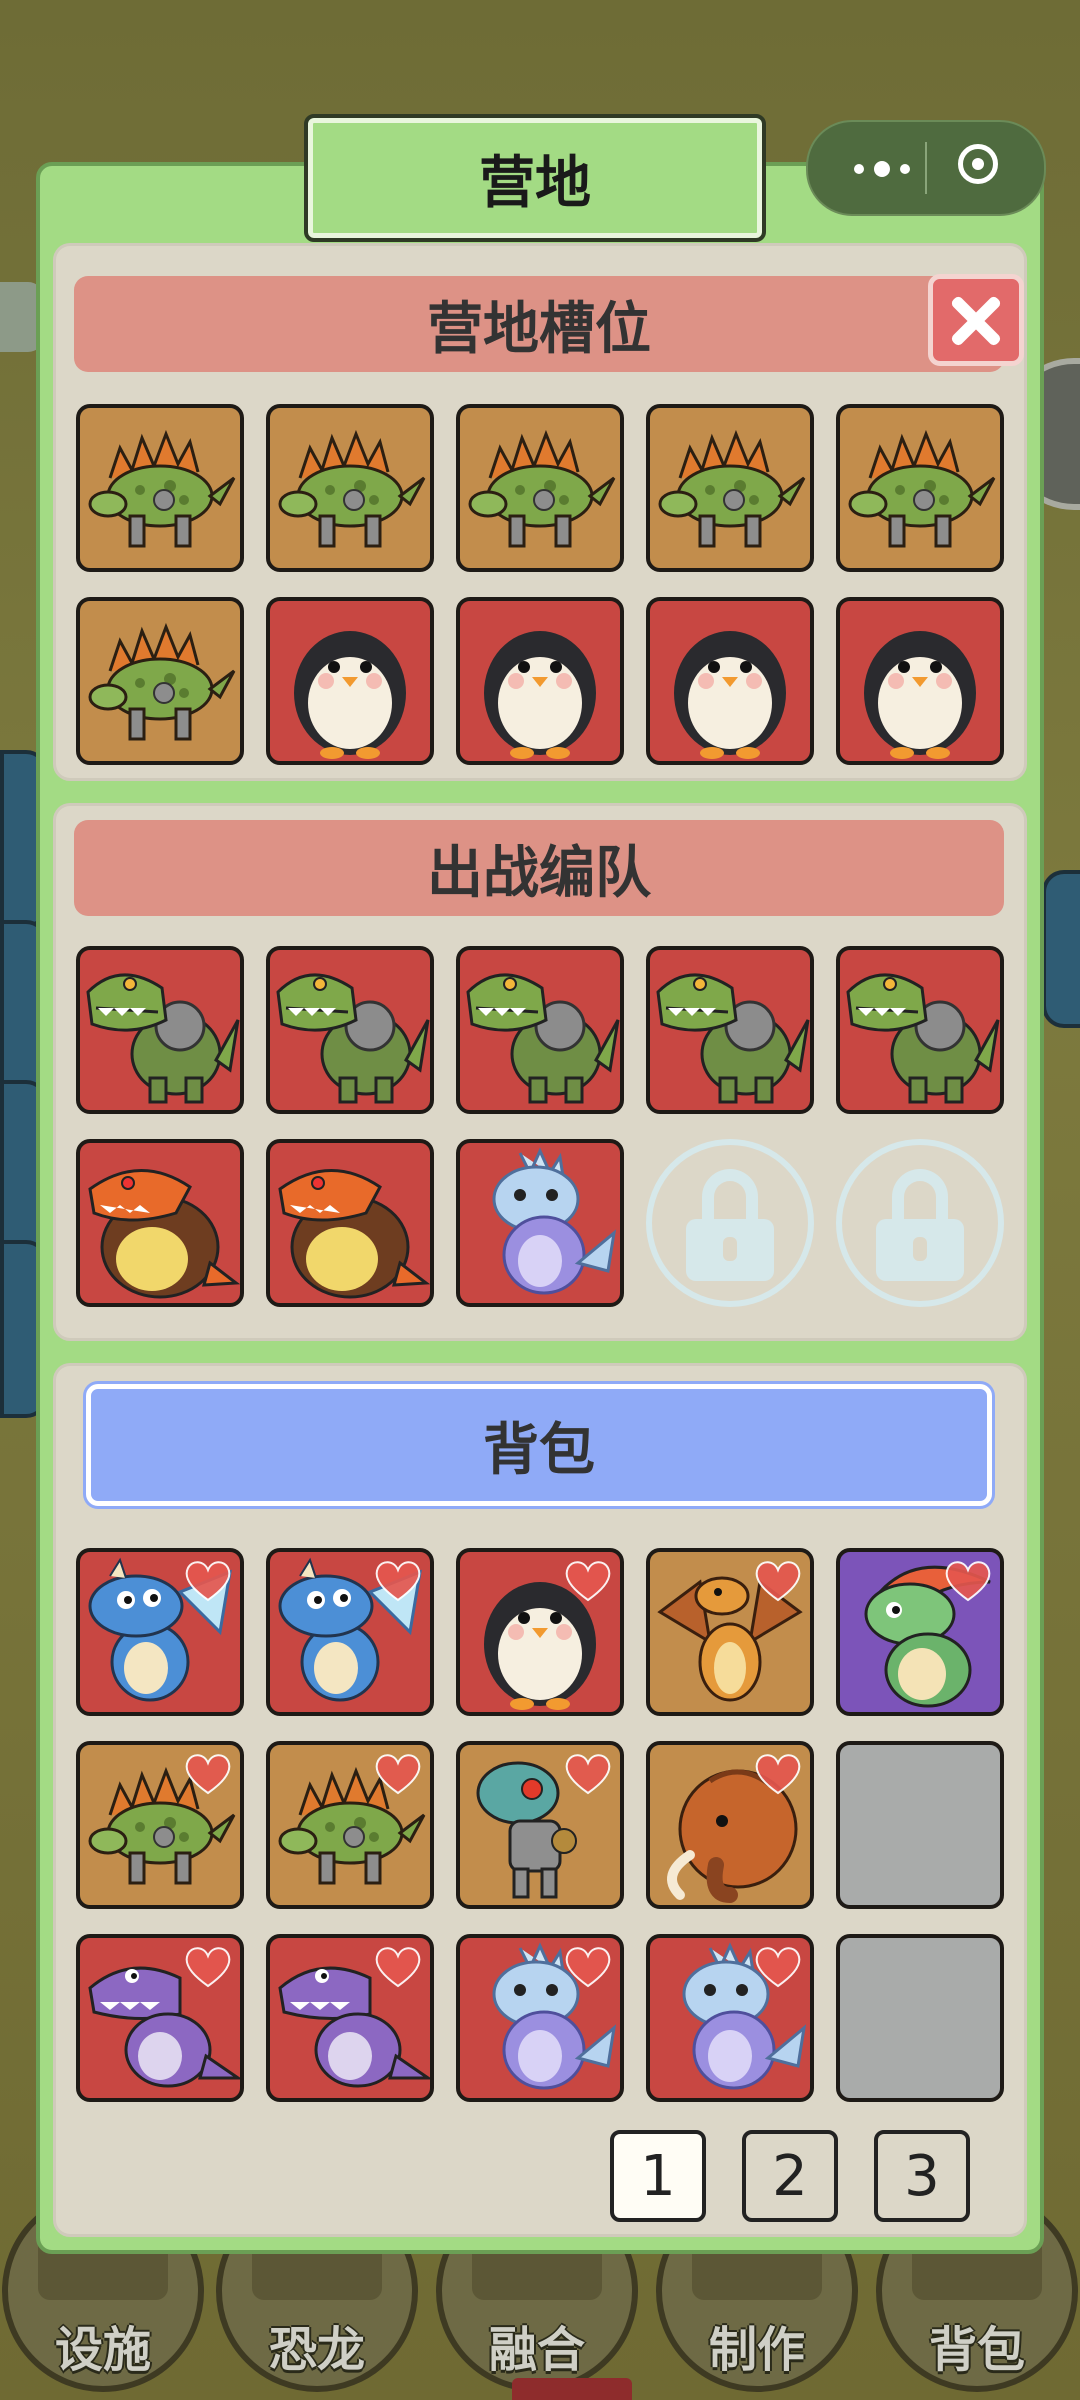  What do you see at coordinates (976, 2350) in the screenshot?
I see `nav-label: 背包` at bounding box center [976, 2350].